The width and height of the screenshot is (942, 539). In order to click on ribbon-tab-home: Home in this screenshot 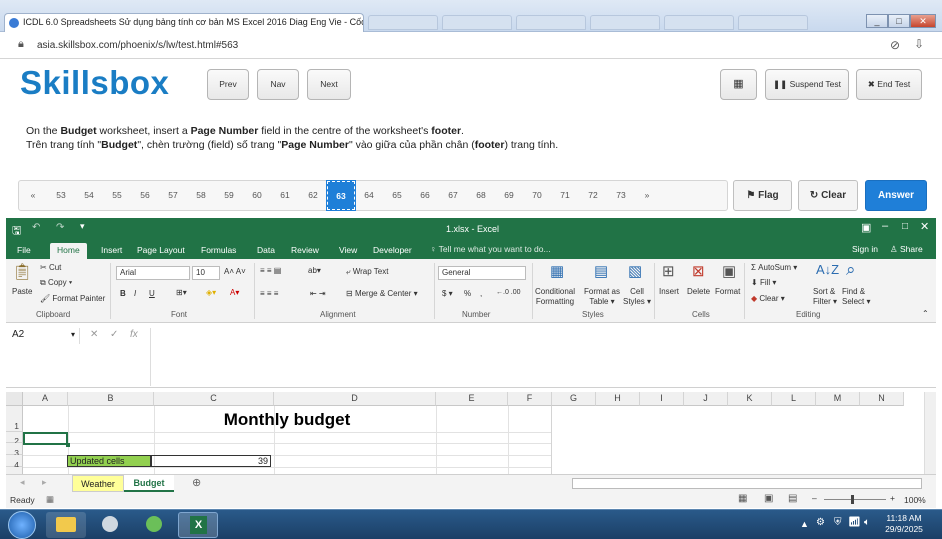, I will do `click(68, 251)`.